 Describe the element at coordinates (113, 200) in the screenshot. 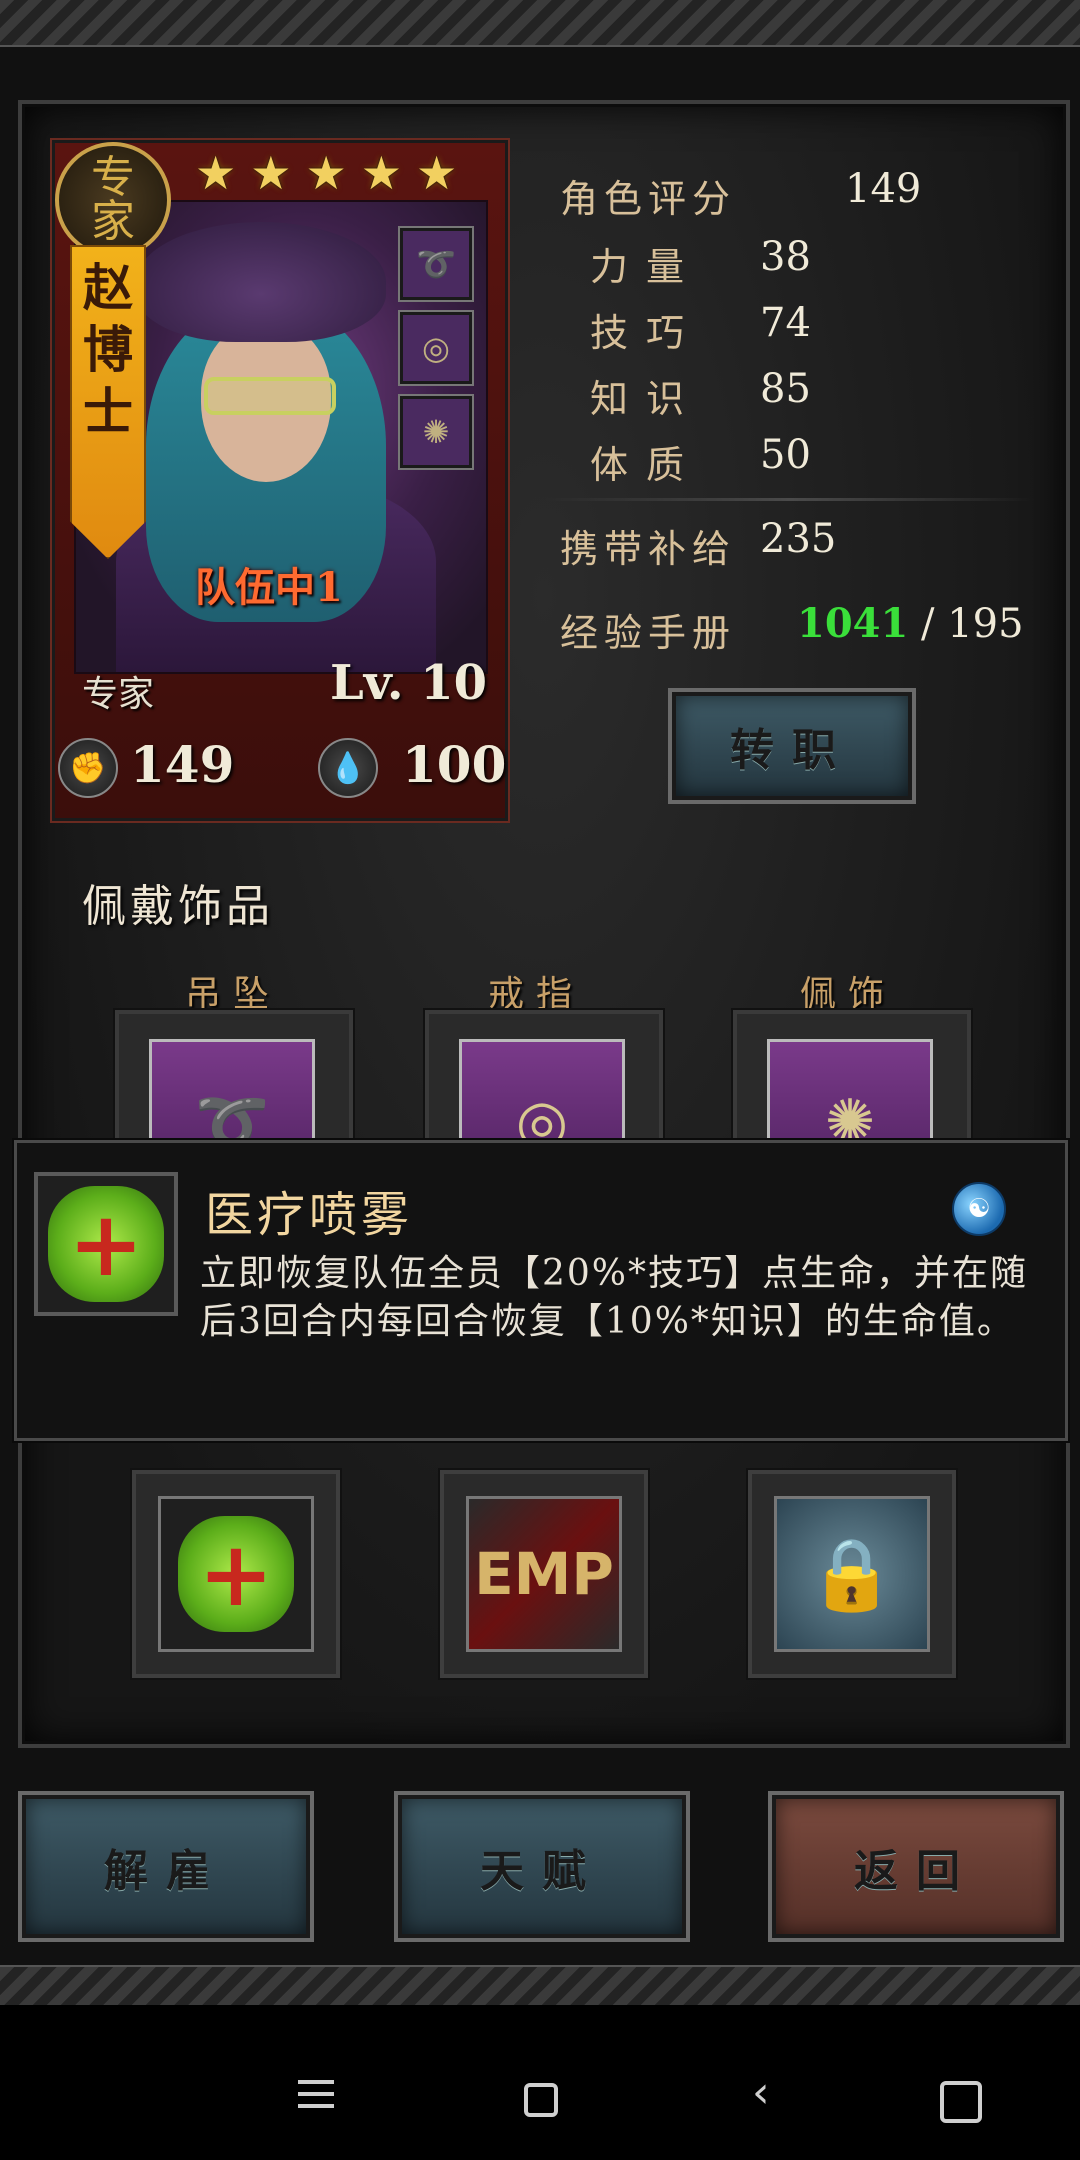

I see `rank-badge: 专家` at that location.